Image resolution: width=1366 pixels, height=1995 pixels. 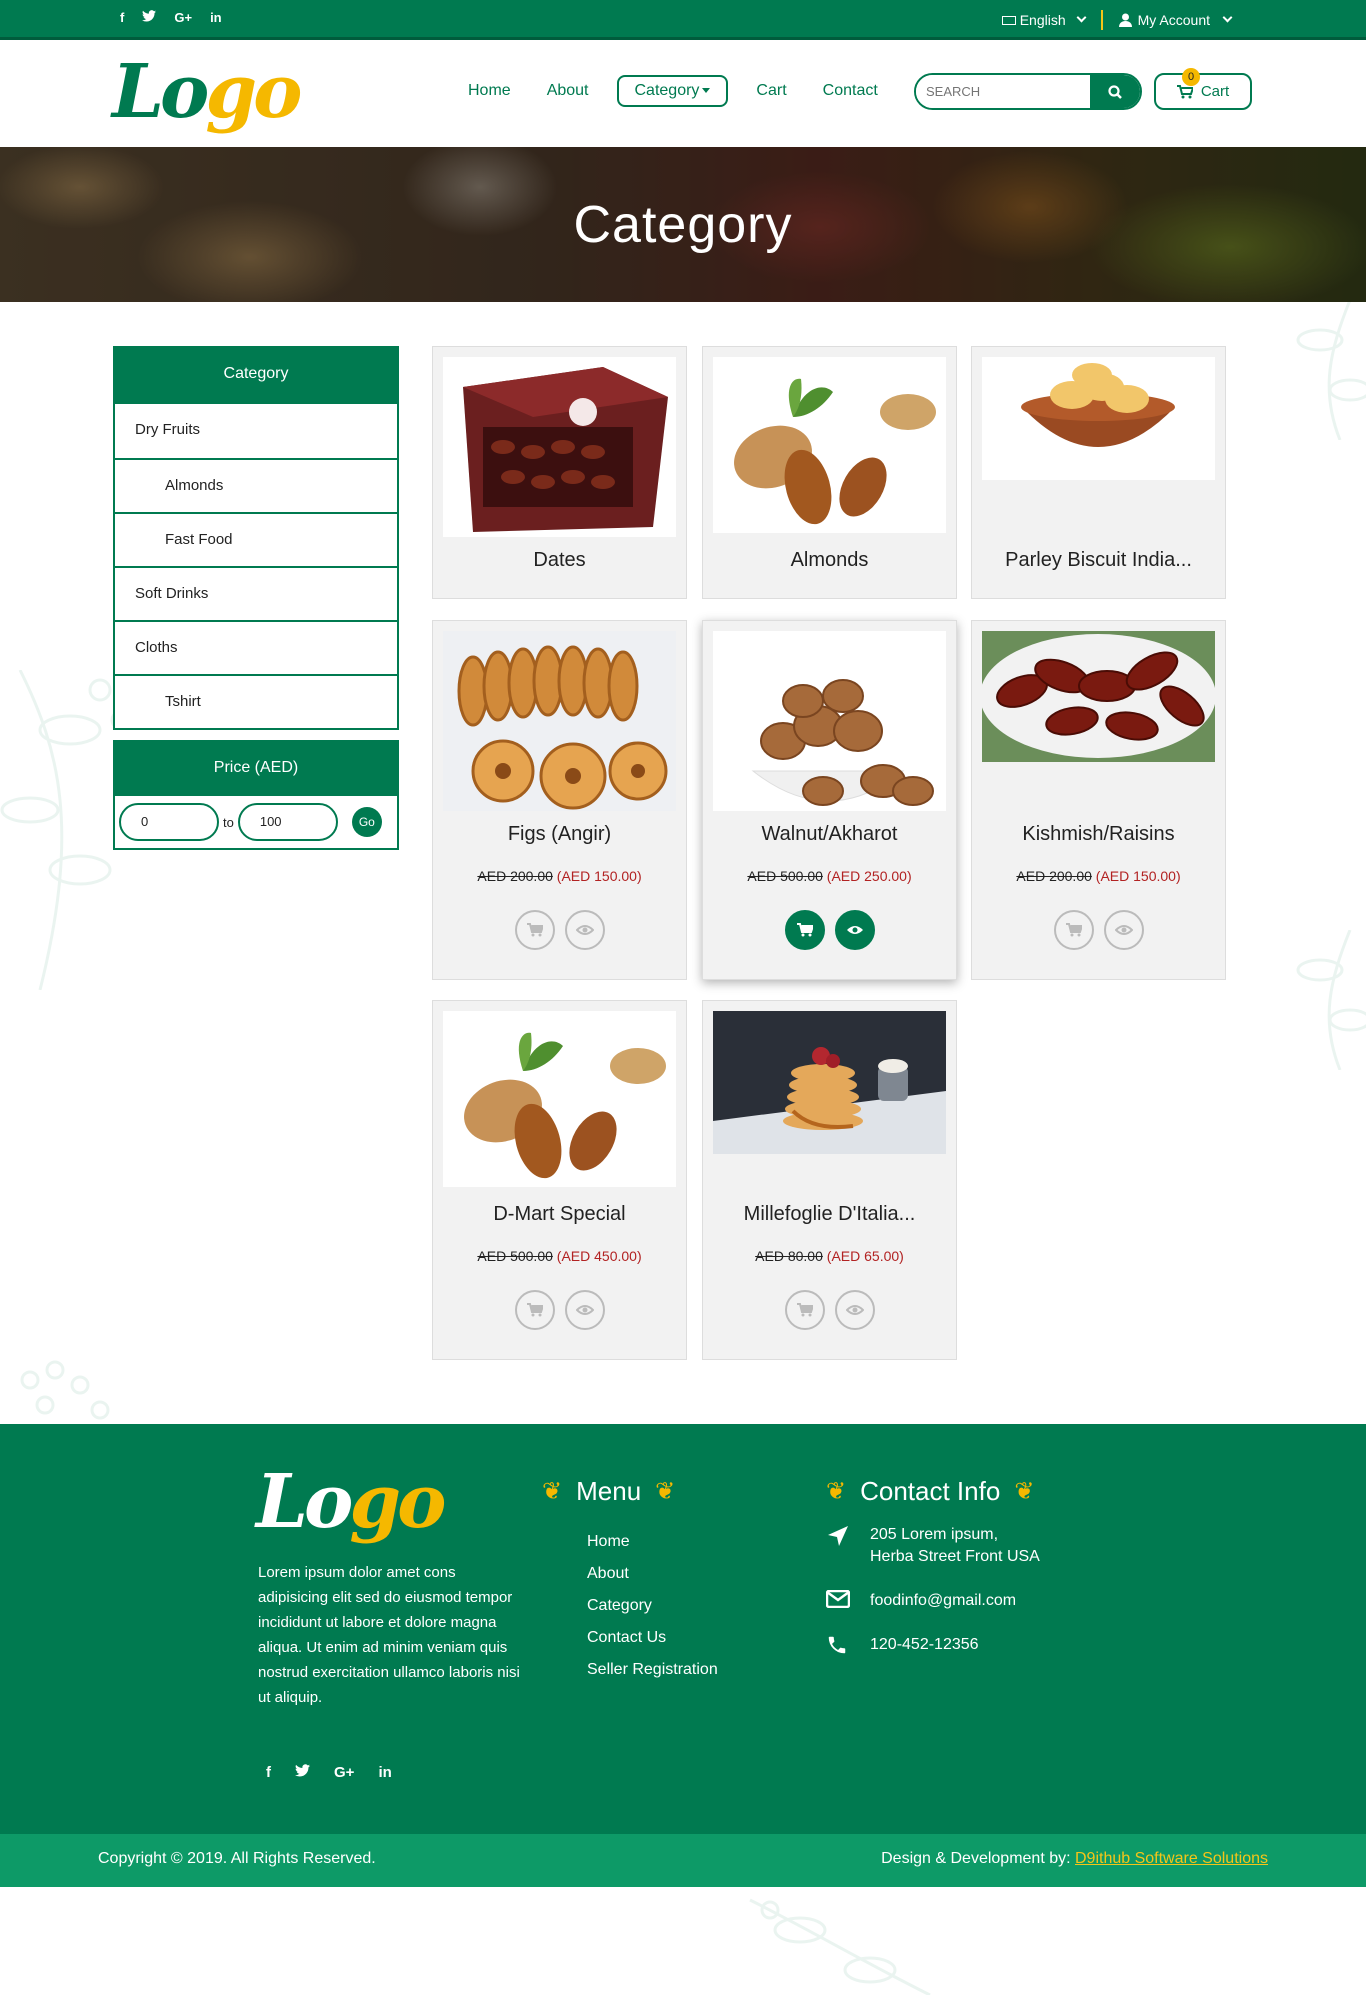 I want to click on product-card: Kishmish/Raisins AED 200.00 (AED 150.00), so click(x=1098, y=800).